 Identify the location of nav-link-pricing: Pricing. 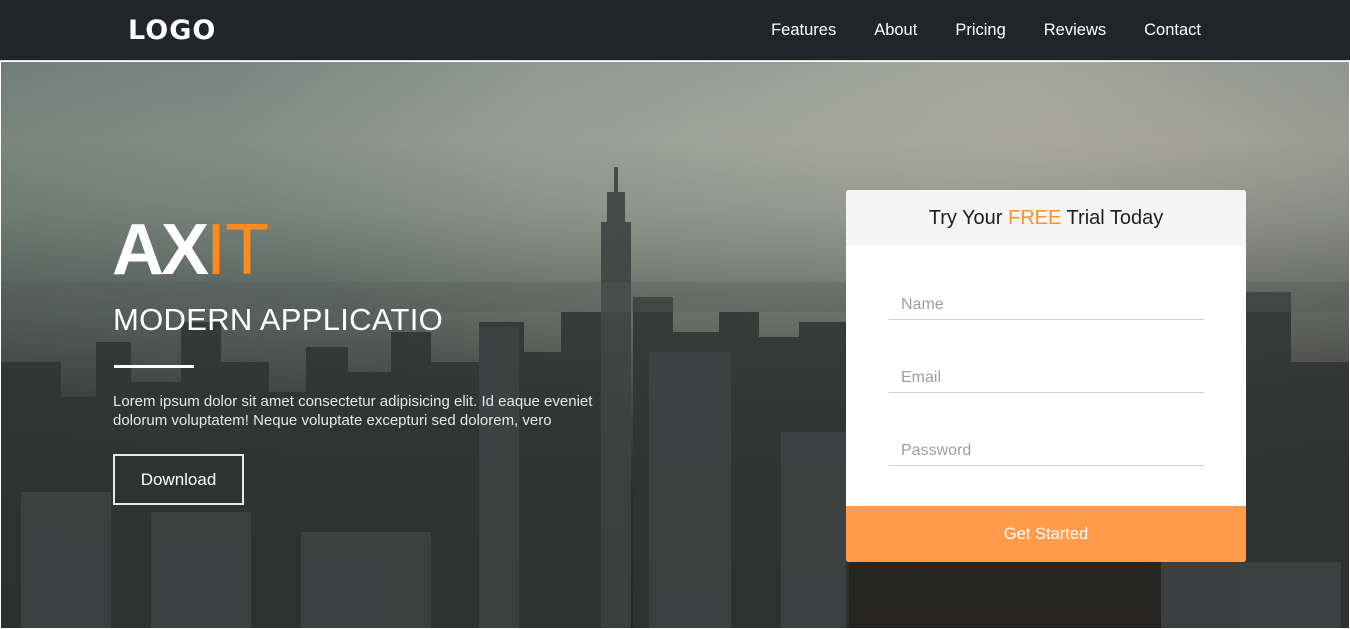
(980, 30).